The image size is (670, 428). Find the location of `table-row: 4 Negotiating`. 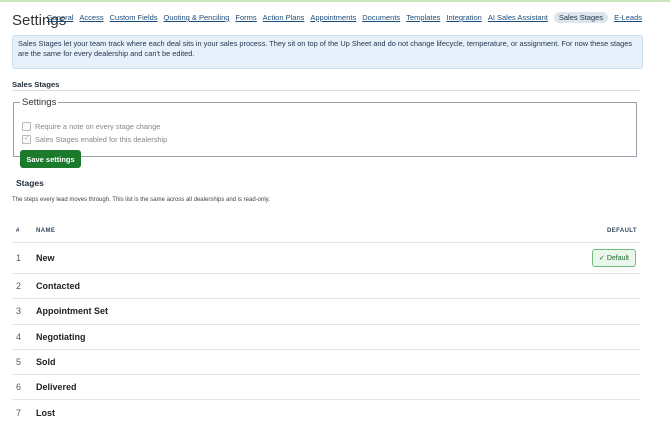

table-row: 4 Negotiating is located at coordinates (326, 336).